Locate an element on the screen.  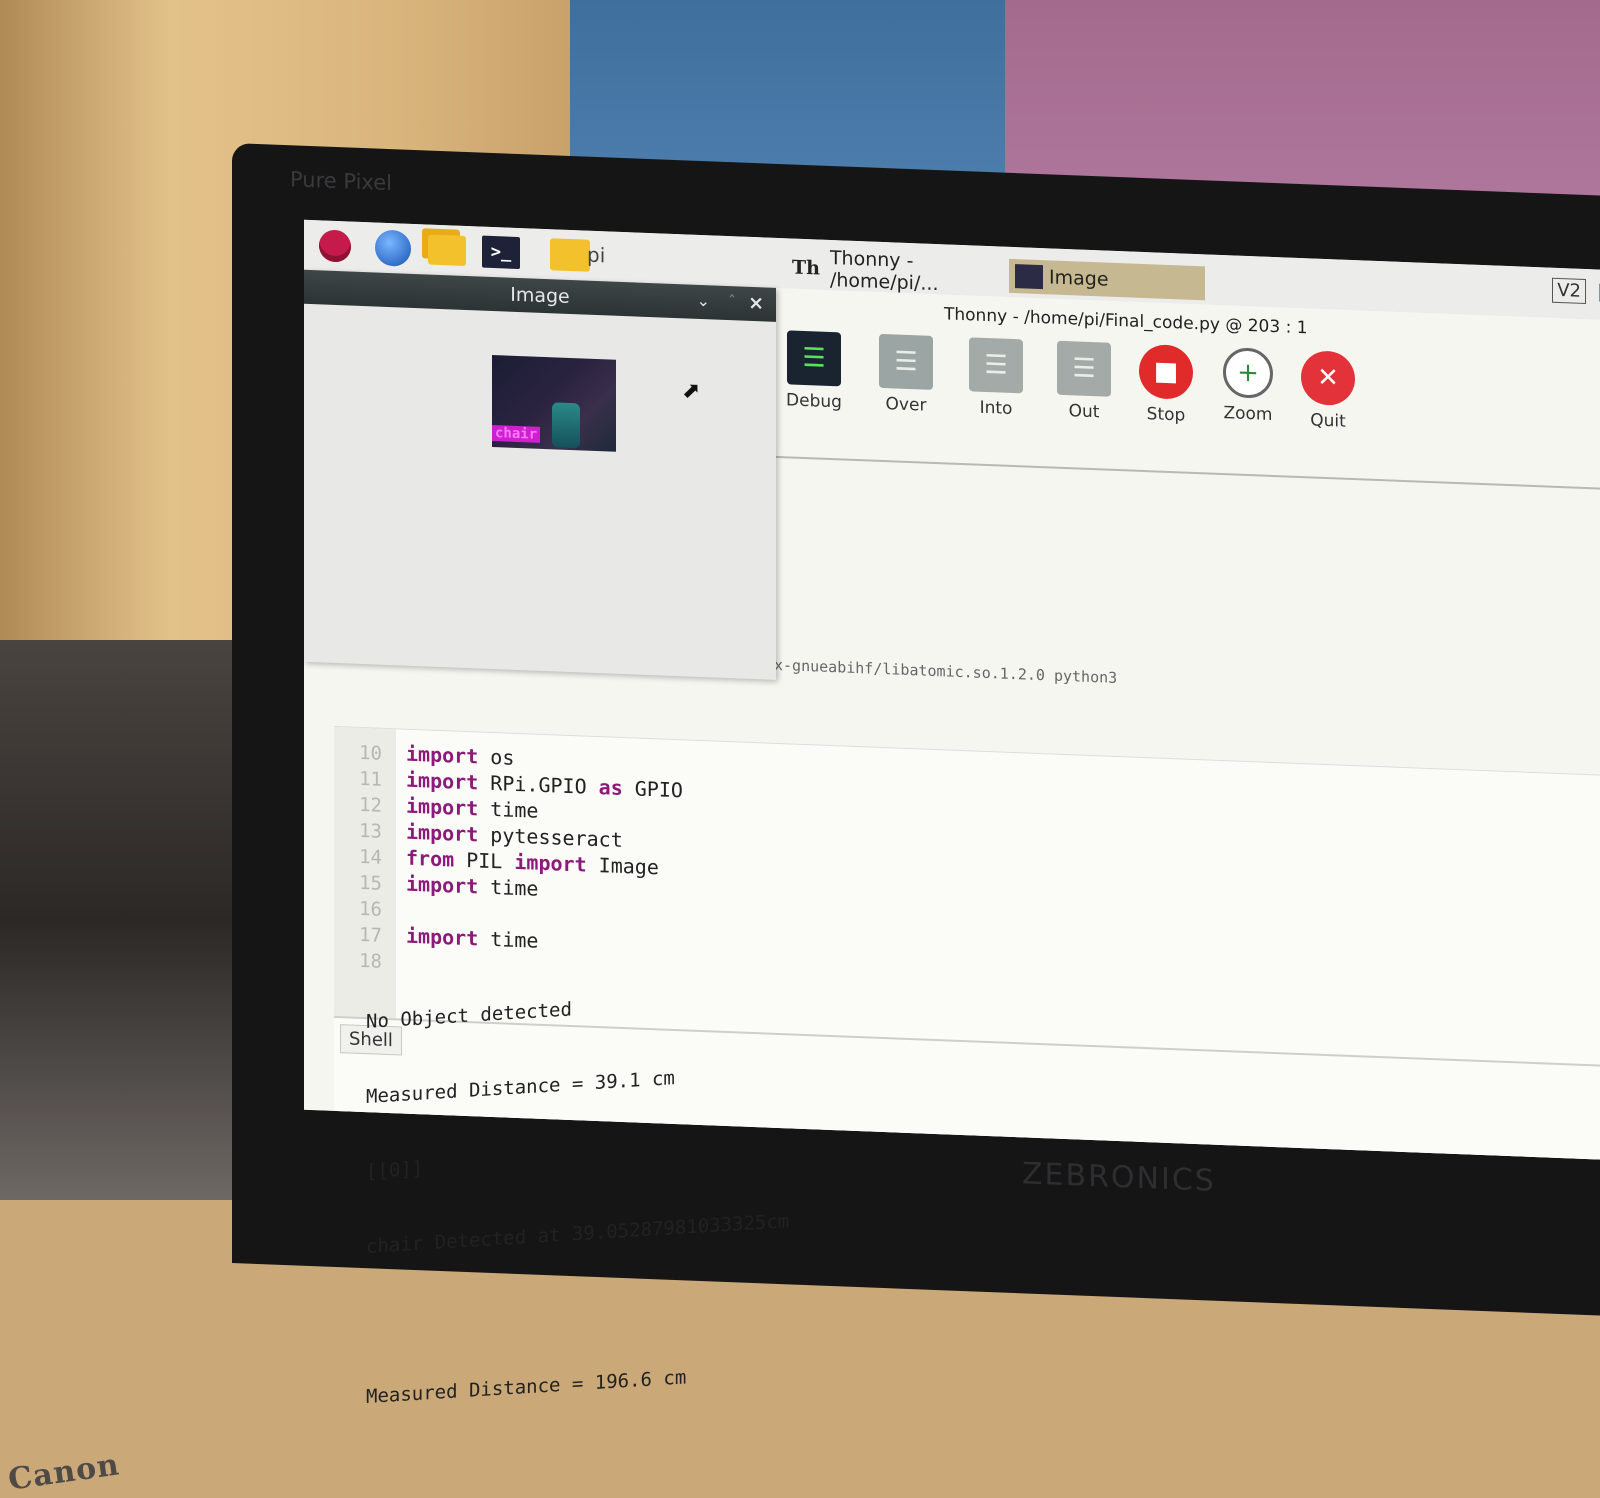
tool-label: Quit is located at coordinates (1328, 421).